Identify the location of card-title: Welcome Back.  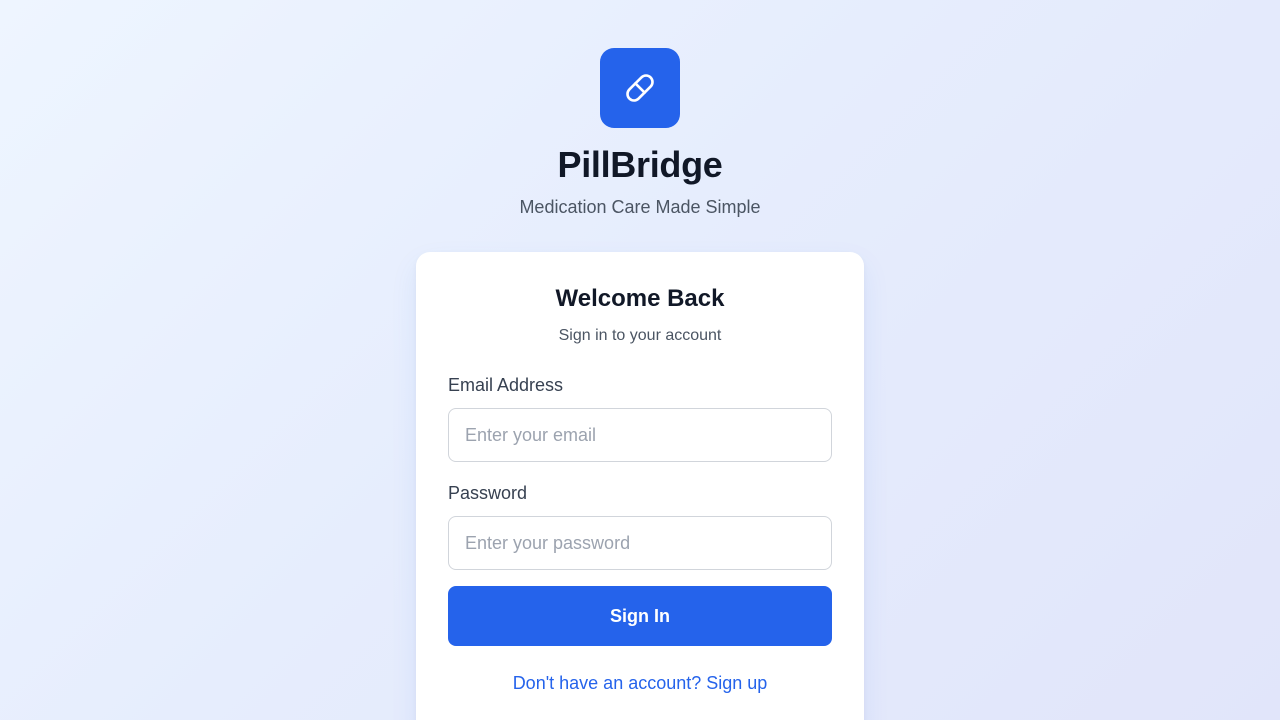
(640, 298).